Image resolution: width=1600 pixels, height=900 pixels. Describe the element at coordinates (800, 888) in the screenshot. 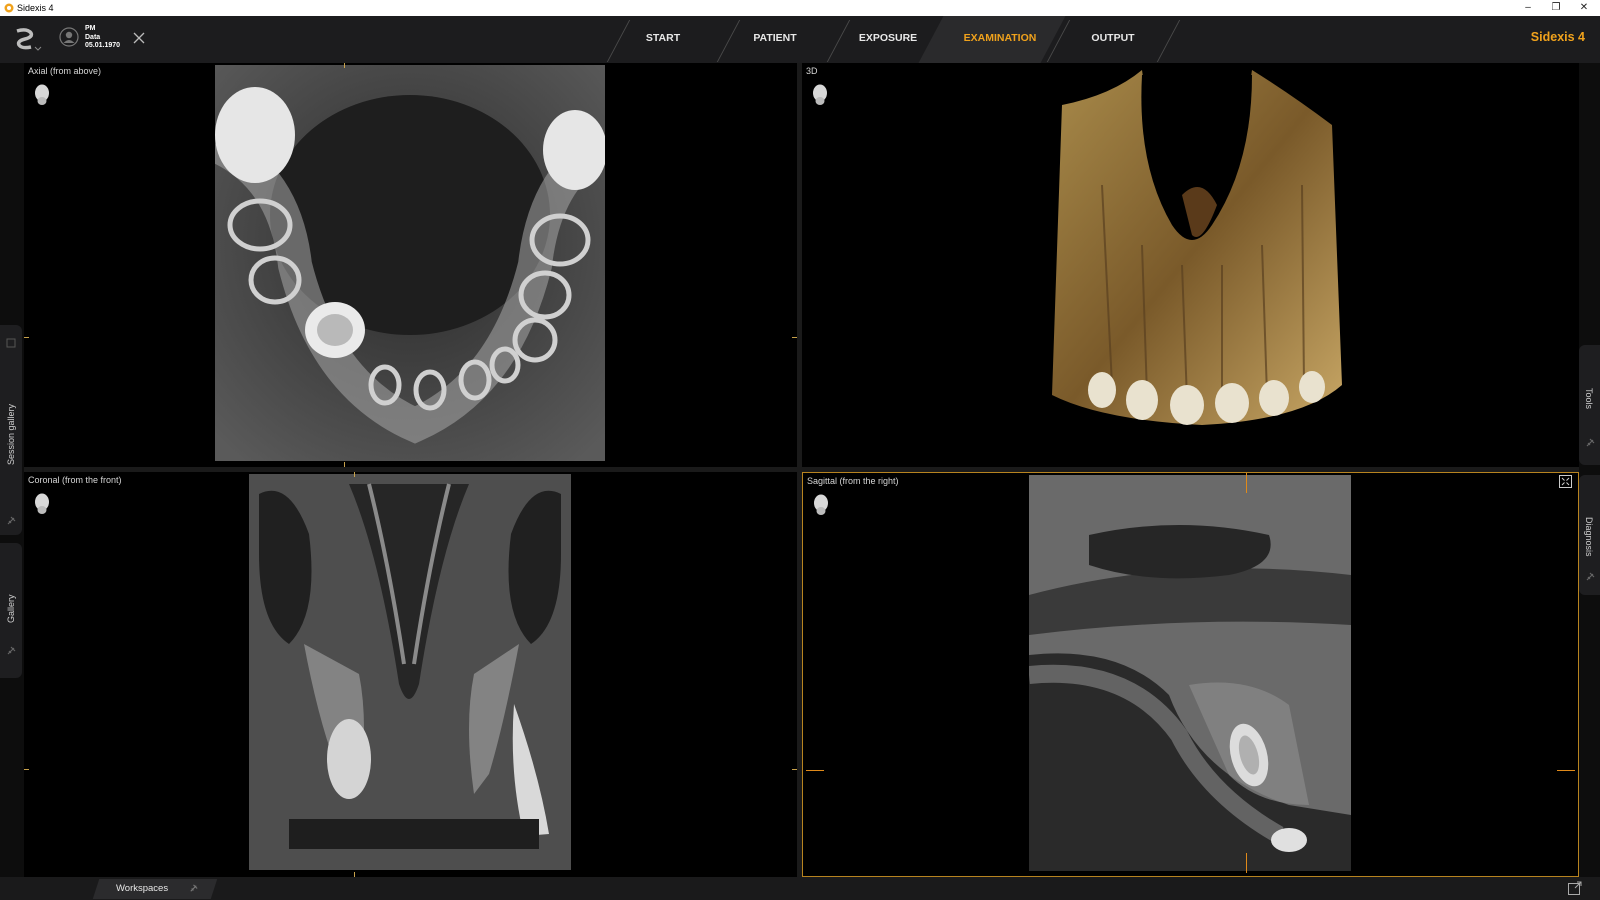

I see `bottom-bar: Workspaces` at that location.